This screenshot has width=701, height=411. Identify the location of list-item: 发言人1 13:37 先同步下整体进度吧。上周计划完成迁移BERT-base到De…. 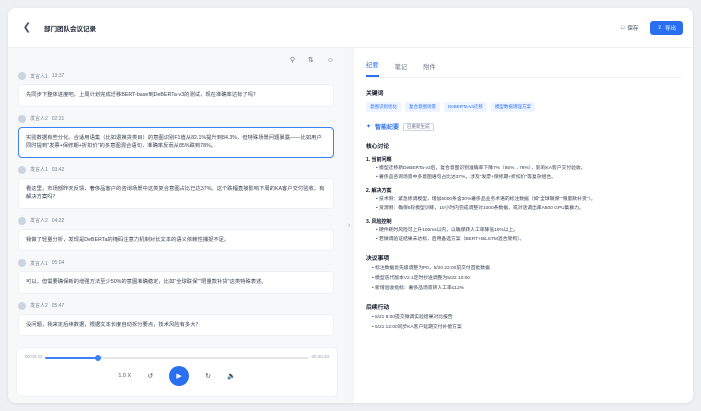
(176, 89).